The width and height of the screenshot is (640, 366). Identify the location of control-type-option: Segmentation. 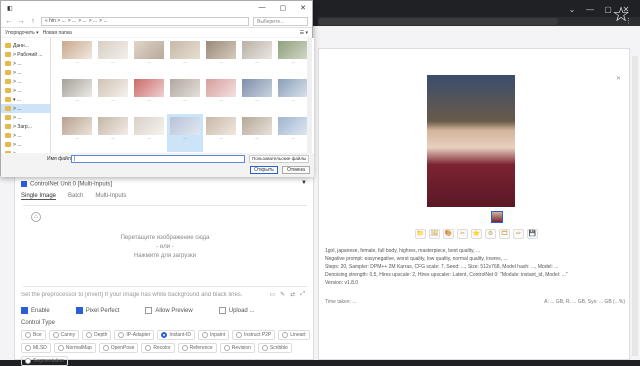
(44, 361).